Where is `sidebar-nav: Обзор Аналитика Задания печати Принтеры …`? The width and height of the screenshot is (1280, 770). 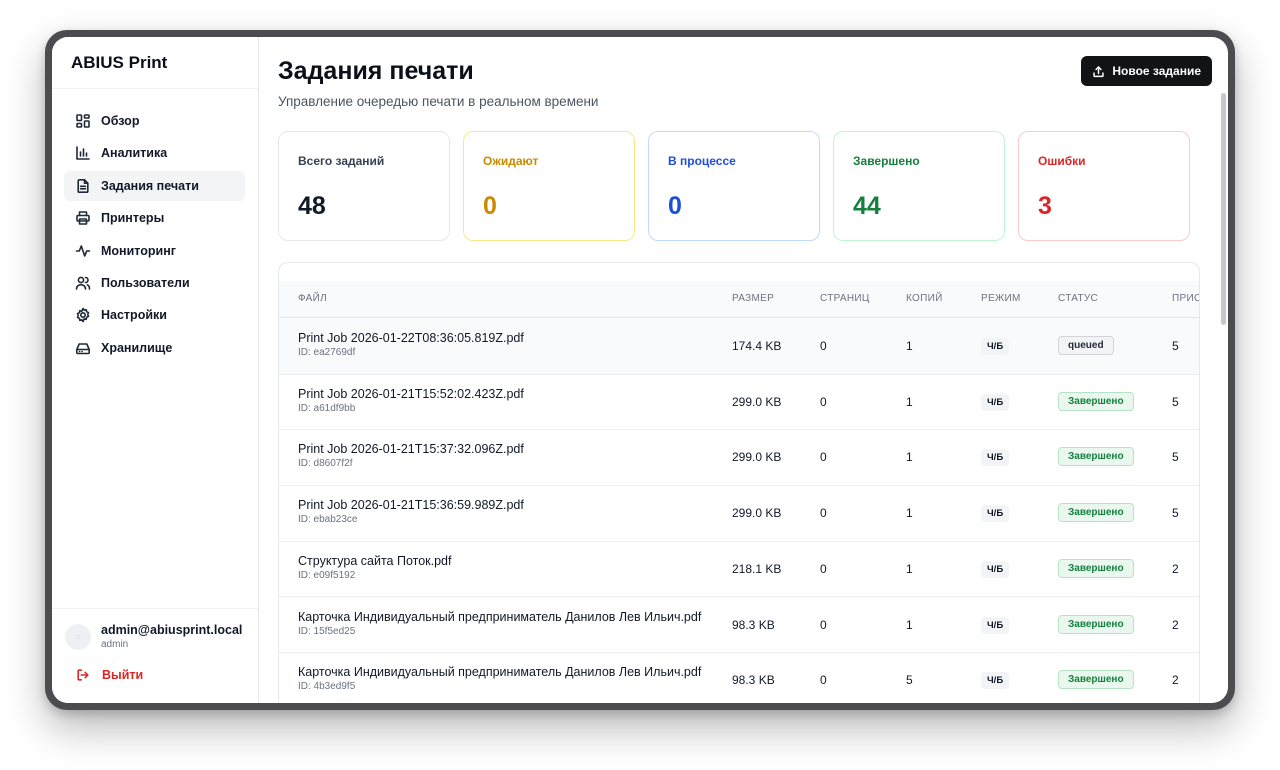 sidebar-nav: Обзор Аналитика Задания печати Принтеры … is located at coordinates (155, 226).